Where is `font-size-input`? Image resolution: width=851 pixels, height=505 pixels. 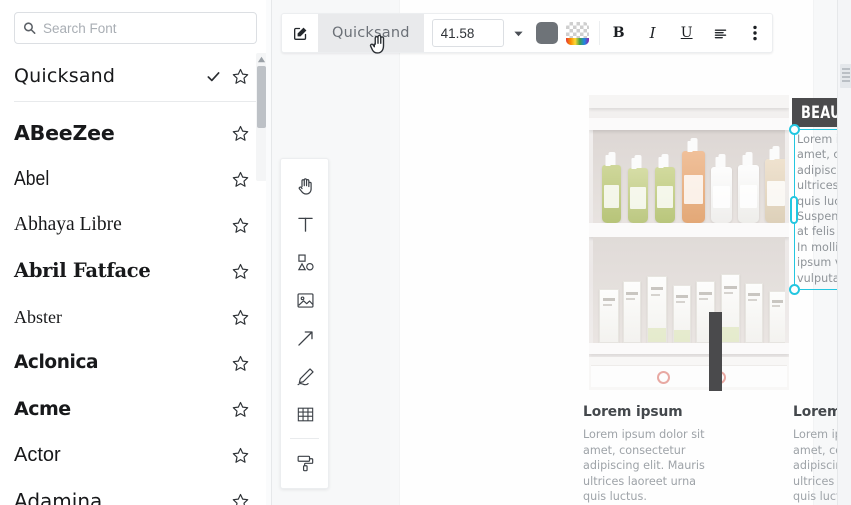
font-size-input is located at coordinates (467, 33).